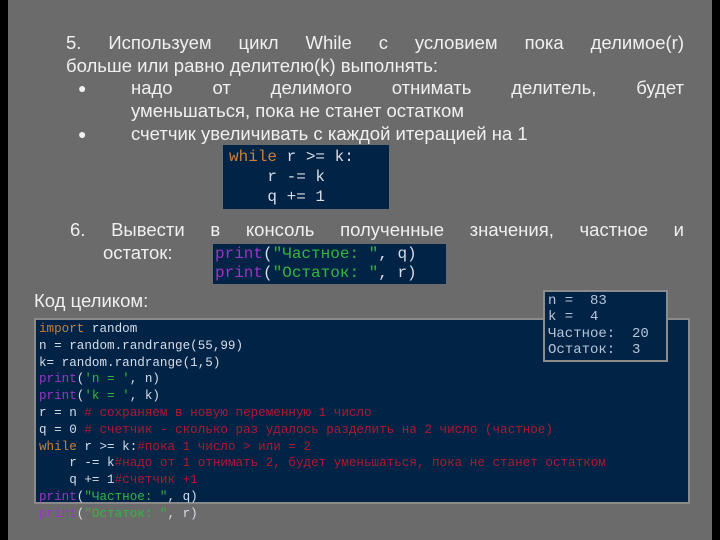  What do you see at coordinates (107, 396) in the screenshot?
I see `code-string: 'k = '` at bounding box center [107, 396].